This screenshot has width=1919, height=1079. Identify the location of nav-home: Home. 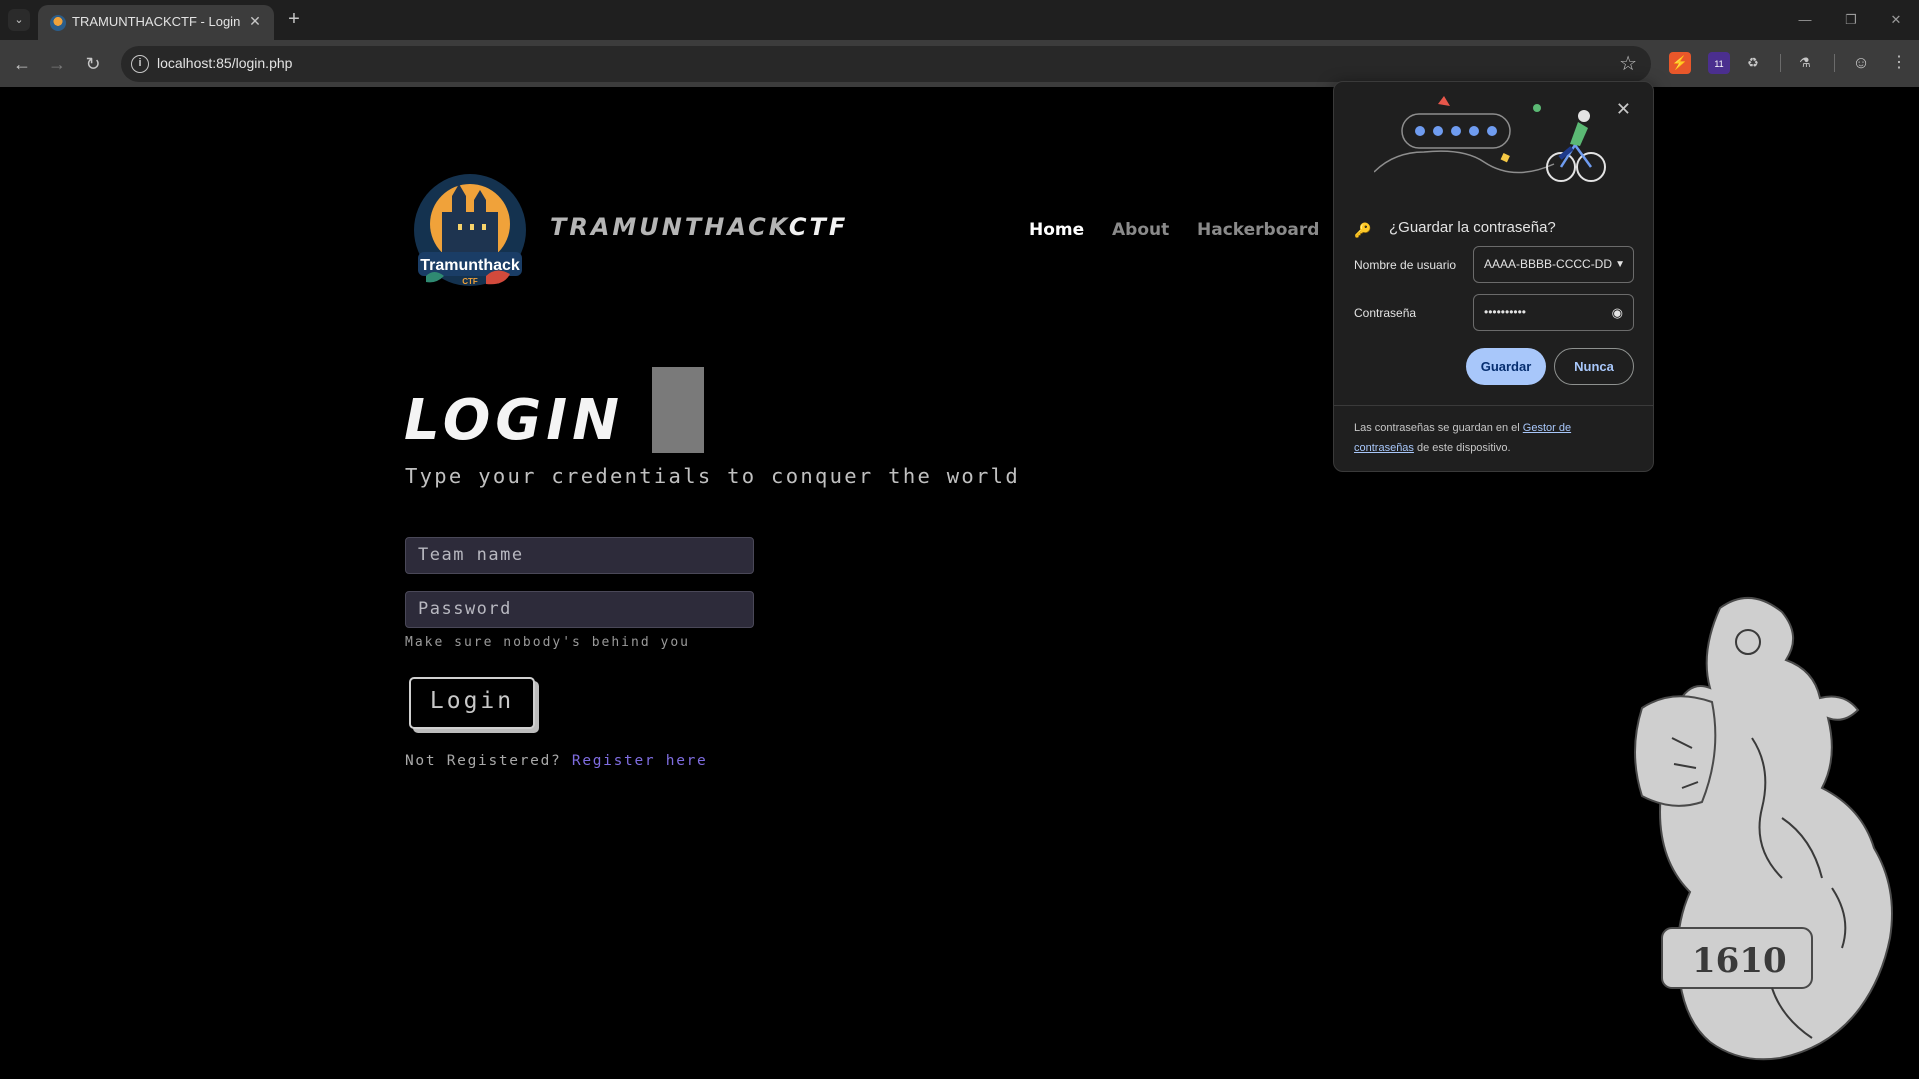
(1056, 230).